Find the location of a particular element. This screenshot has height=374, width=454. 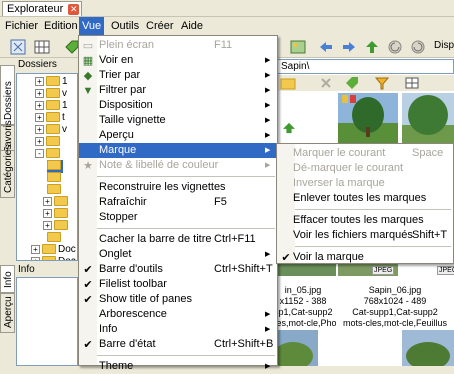

vue-item-rafraichir: Rafraîchir F5 is located at coordinates (178, 202).